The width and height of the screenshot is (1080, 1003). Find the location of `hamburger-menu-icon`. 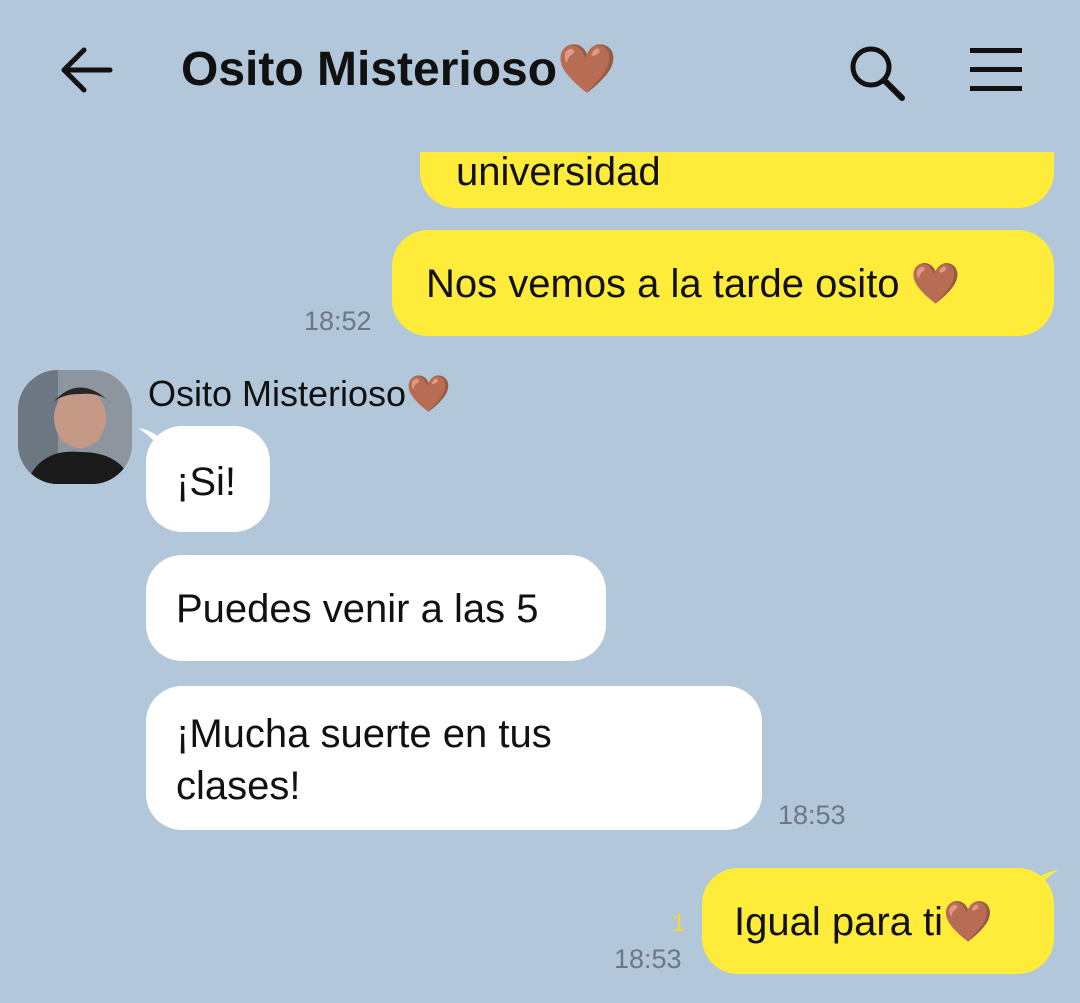

hamburger-menu-icon is located at coordinates (996, 69).